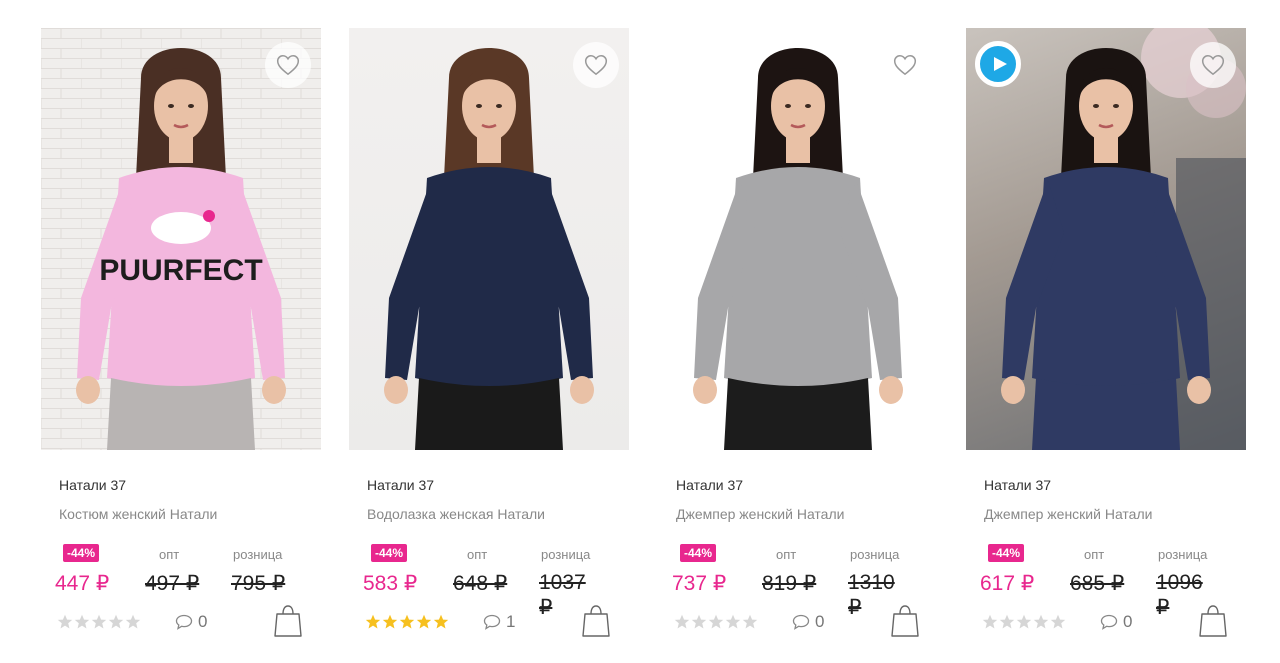  Describe the element at coordinates (258, 583) in the screenshot. I see `retail-price: 795 ₽` at that location.